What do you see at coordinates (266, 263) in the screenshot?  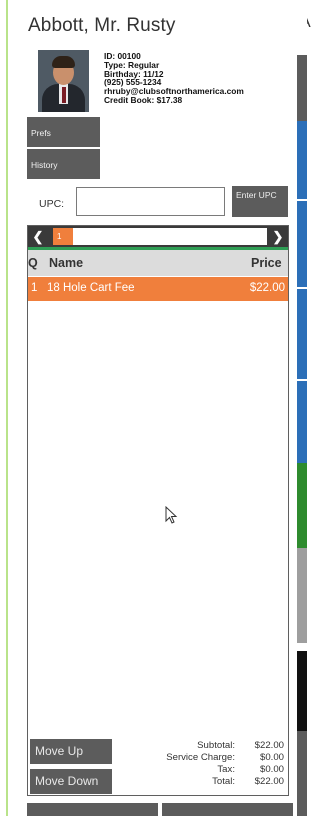 I see `column-price: Price` at bounding box center [266, 263].